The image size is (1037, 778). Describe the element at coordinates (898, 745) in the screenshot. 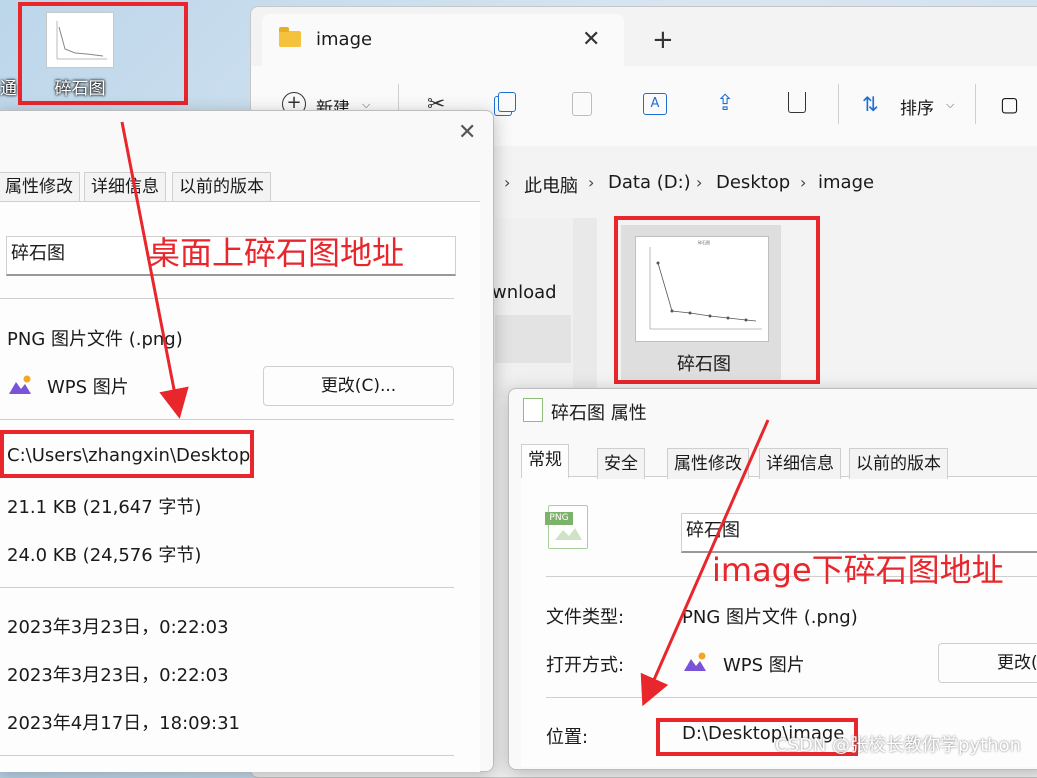

I see `watermark: CSDN @张校长教你学python` at that location.